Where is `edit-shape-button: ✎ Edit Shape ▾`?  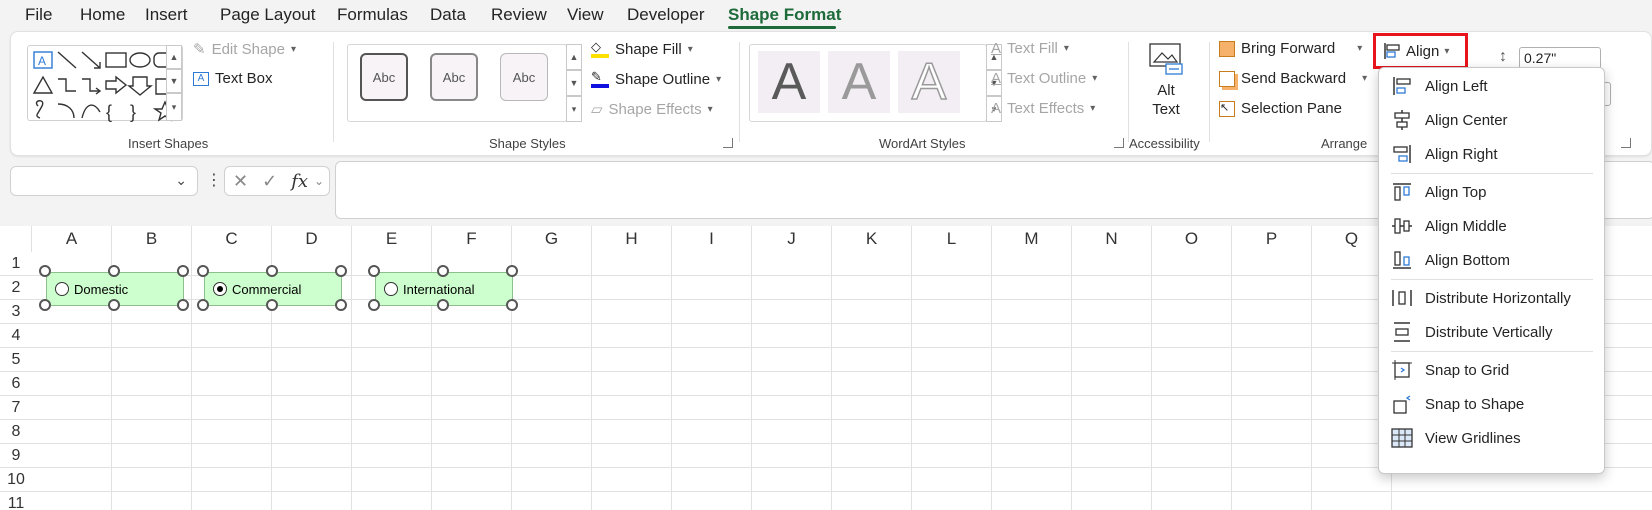
edit-shape-button: ✎ Edit Shape ▾ is located at coordinates (244, 49).